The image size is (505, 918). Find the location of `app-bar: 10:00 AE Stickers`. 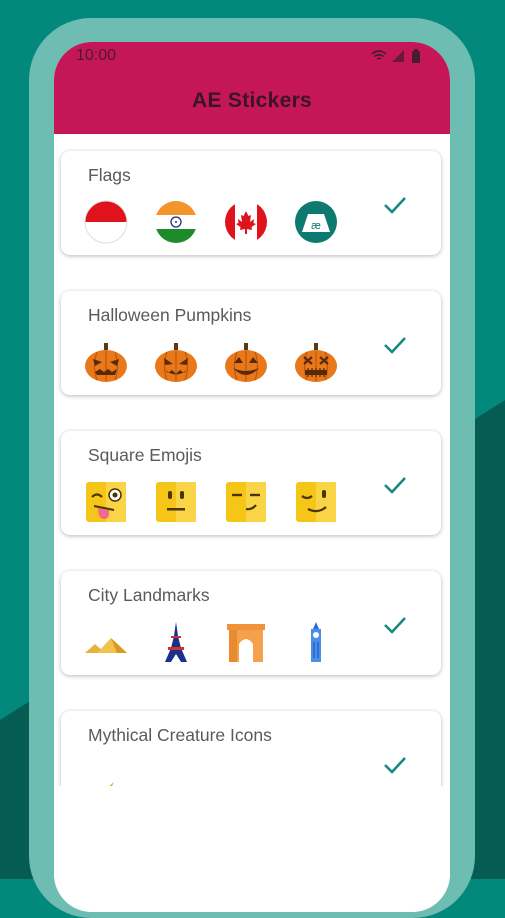

app-bar: 10:00 AE Stickers is located at coordinates (252, 88).